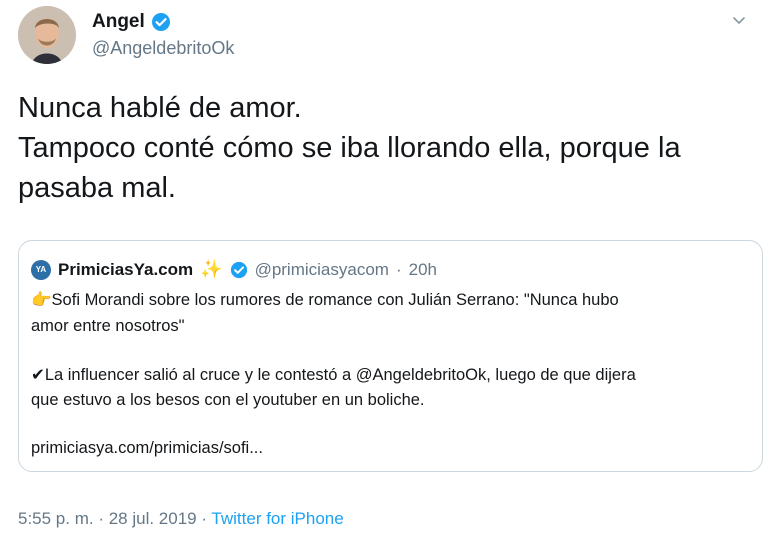 Image resolution: width=767 pixels, height=542 pixels. What do you see at coordinates (423, 270) in the screenshot?
I see `quoted-timestamp: 20h` at bounding box center [423, 270].